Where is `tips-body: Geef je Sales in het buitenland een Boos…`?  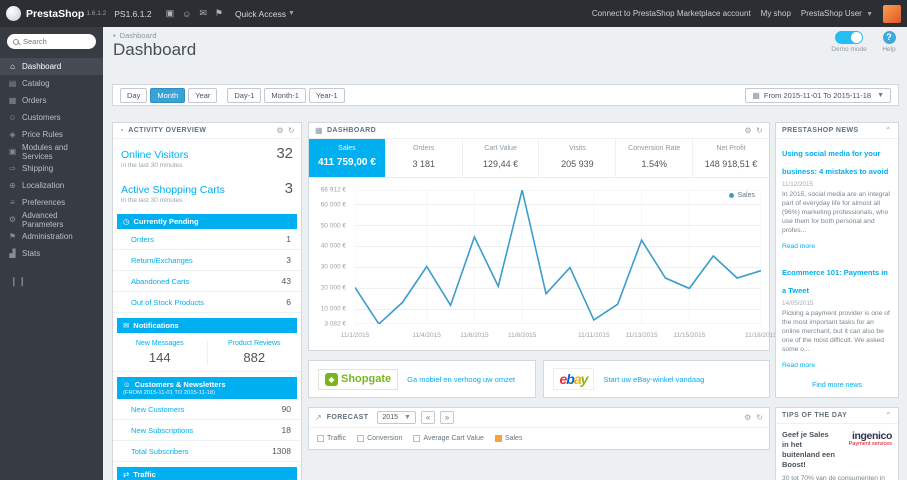 tips-body: Geef je Sales in het buitenland een Boos… is located at coordinates (837, 452).